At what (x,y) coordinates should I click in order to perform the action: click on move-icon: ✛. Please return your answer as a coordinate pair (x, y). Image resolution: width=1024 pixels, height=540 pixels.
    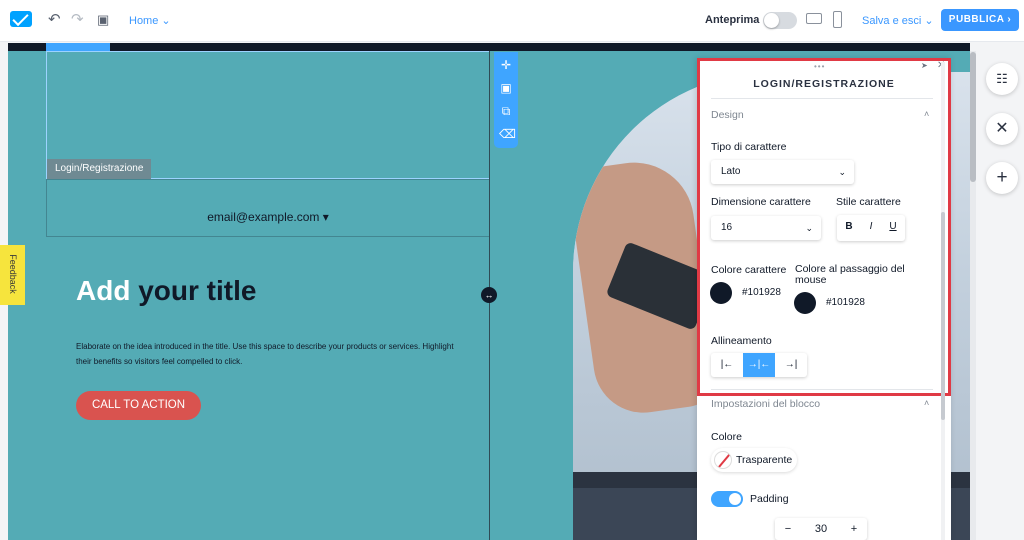
    Looking at the image, I should click on (506, 65).